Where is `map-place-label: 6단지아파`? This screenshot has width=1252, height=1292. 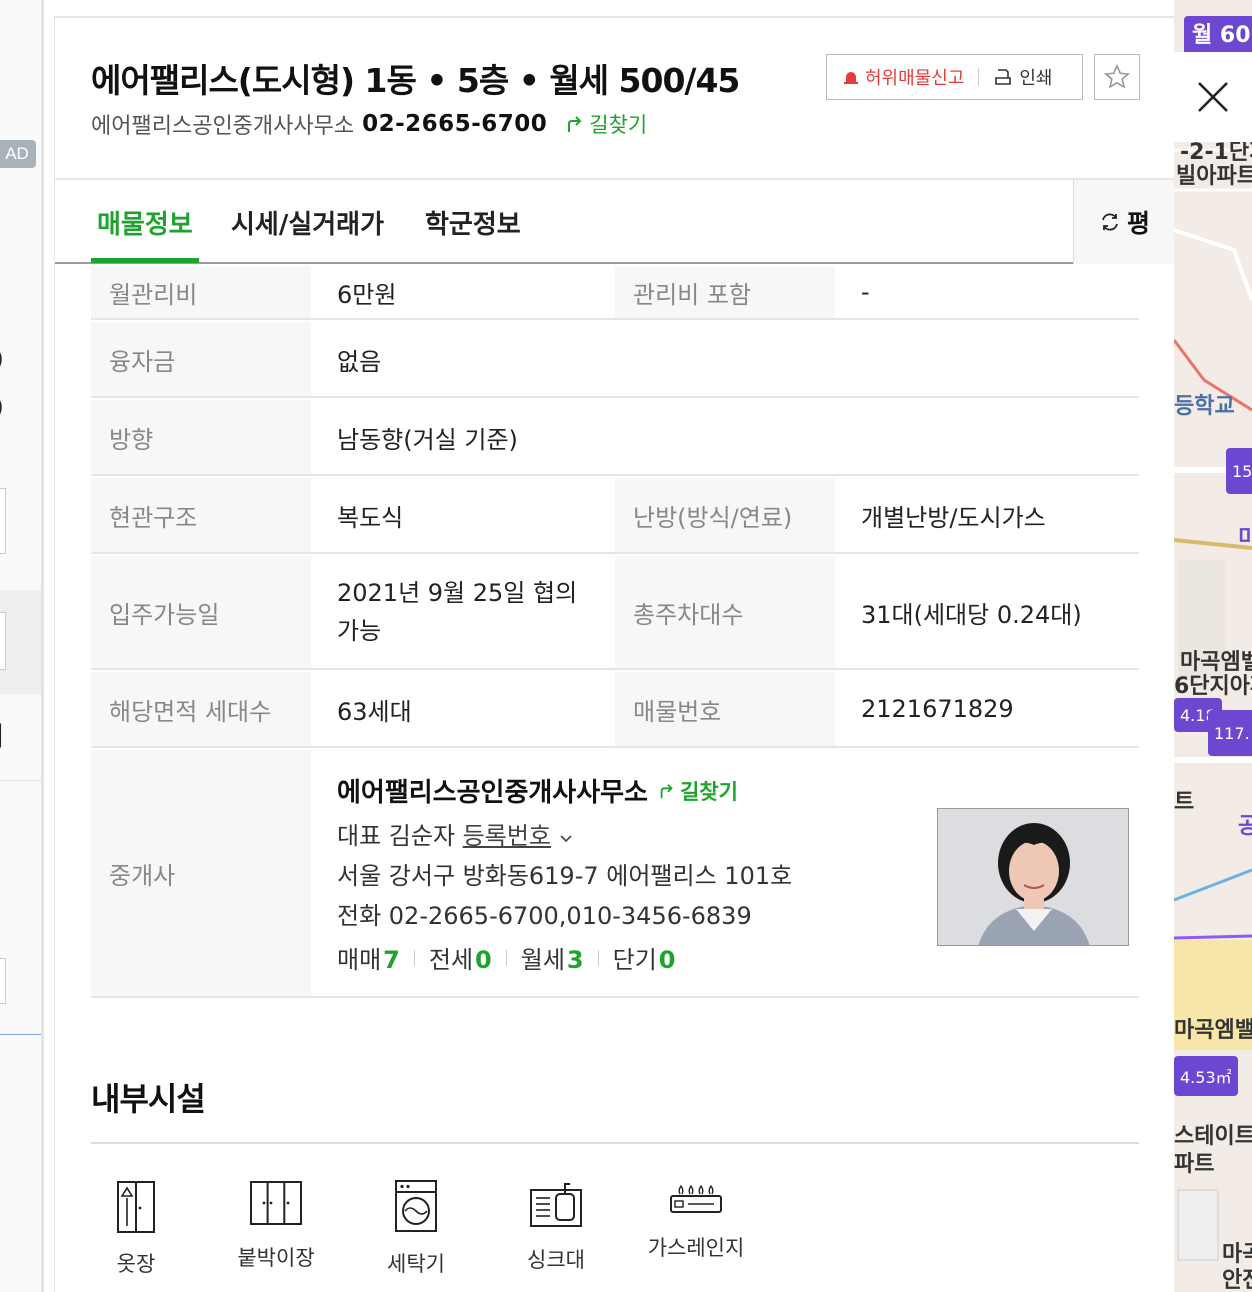 map-place-label: 6단지아파 is located at coordinates (1213, 686).